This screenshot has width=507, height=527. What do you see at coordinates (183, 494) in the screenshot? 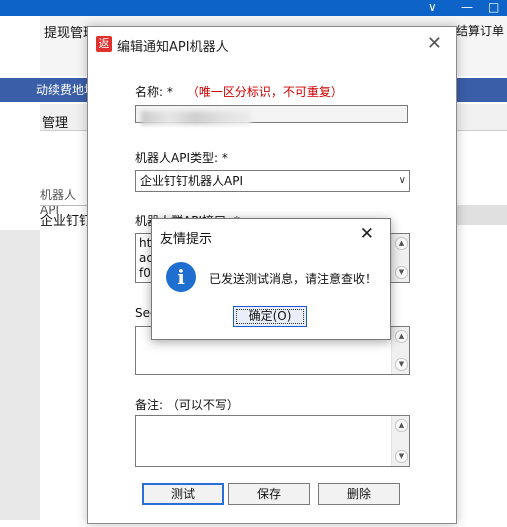
I see `test-button: 测试` at bounding box center [183, 494].